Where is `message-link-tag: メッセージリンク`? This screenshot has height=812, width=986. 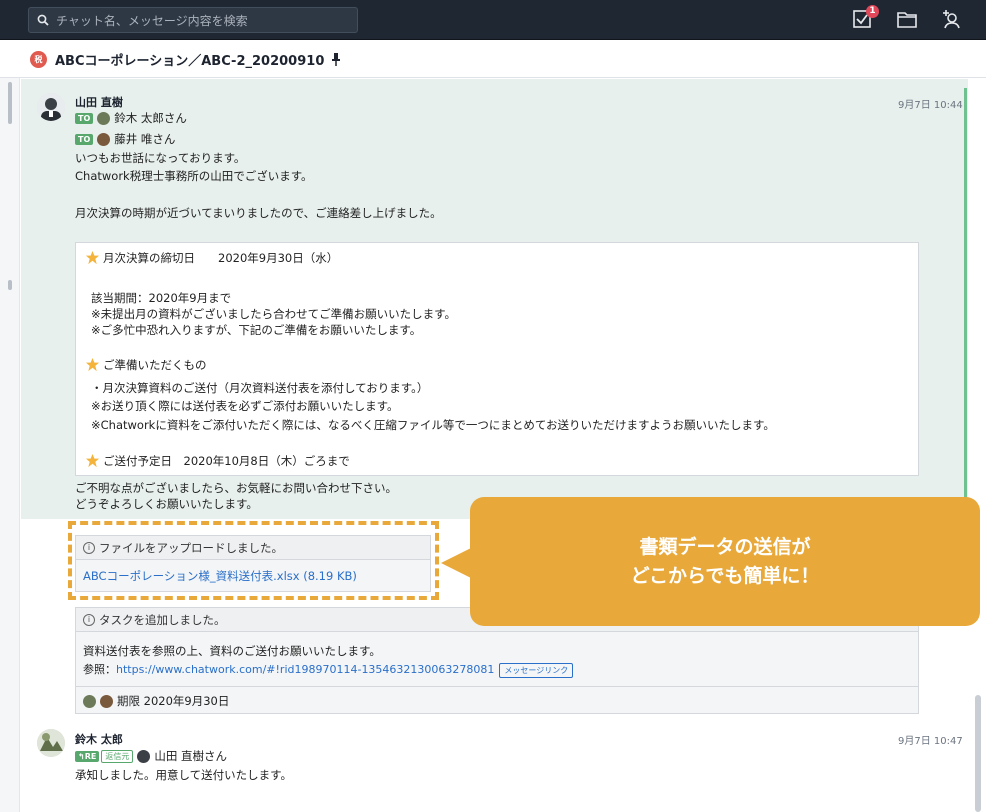 message-link-tag: メッセージリンク is located at coordinates (536, 670).